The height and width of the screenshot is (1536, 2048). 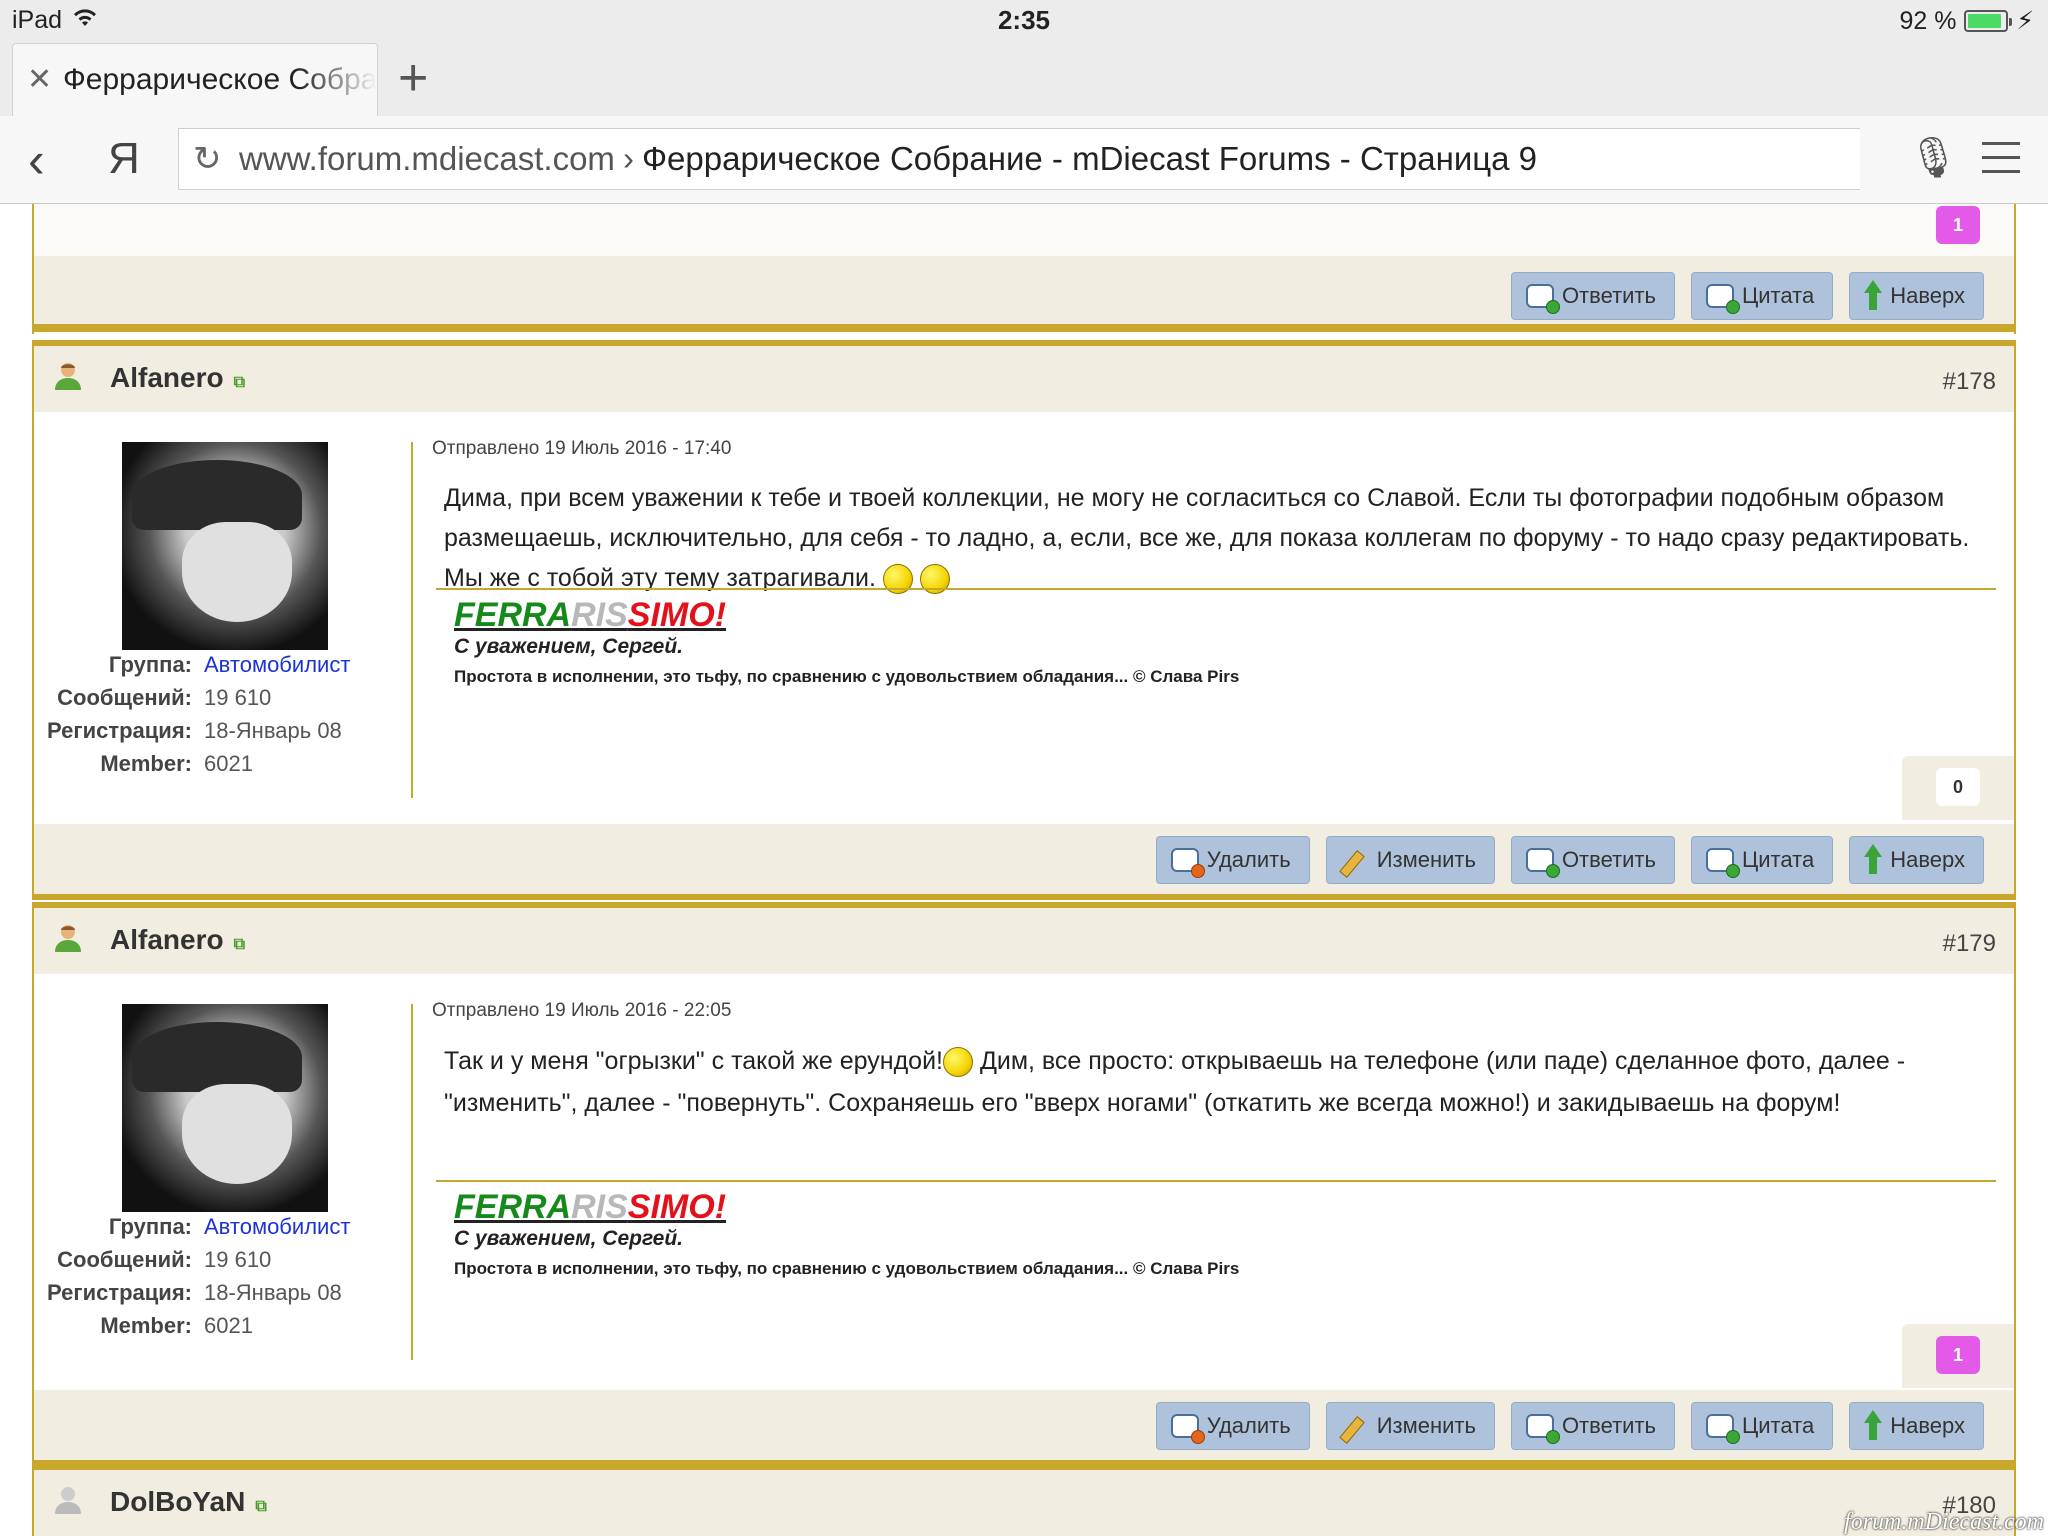 What do you see at coordinates (582, 448) in the screenshot?
I see `post-date: Отправлено 19 Июль 2016 - 17:40` at bounding box center [582, 448].